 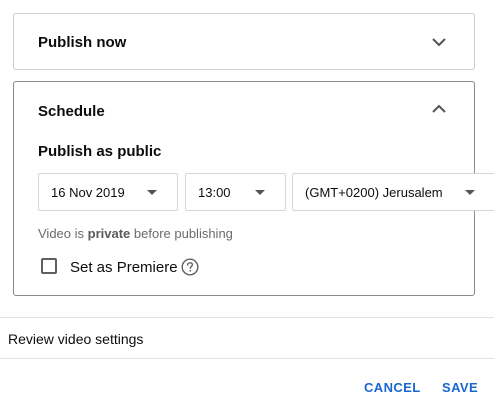 I want to click on privacy-note-status: private, so click(x=109, y=233).